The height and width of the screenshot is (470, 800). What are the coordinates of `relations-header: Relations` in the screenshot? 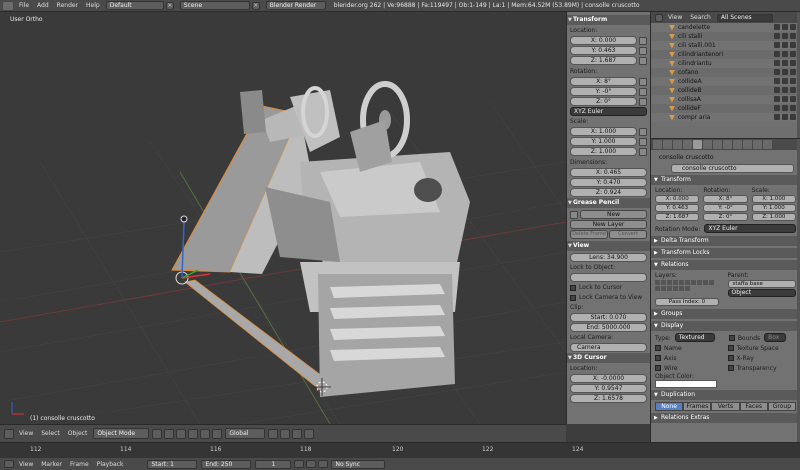 It's located at (725, 265).